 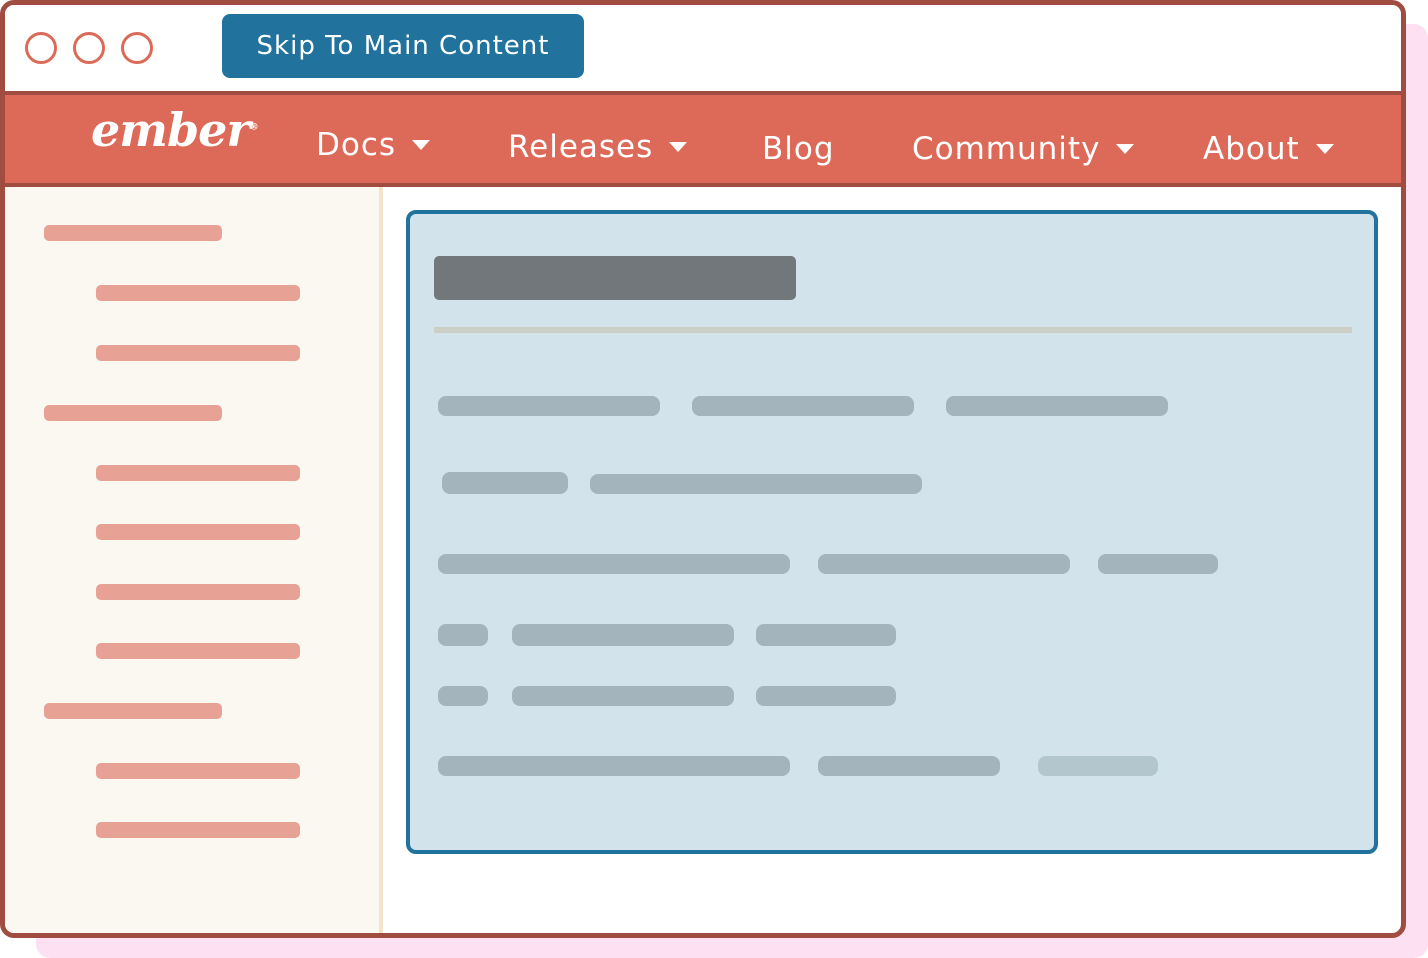 What do you see at coordinates (403, 46) in the screenshot?
I see `skip-to-main-content-link: Skip To Main Content` at bounding box center [403, 46].